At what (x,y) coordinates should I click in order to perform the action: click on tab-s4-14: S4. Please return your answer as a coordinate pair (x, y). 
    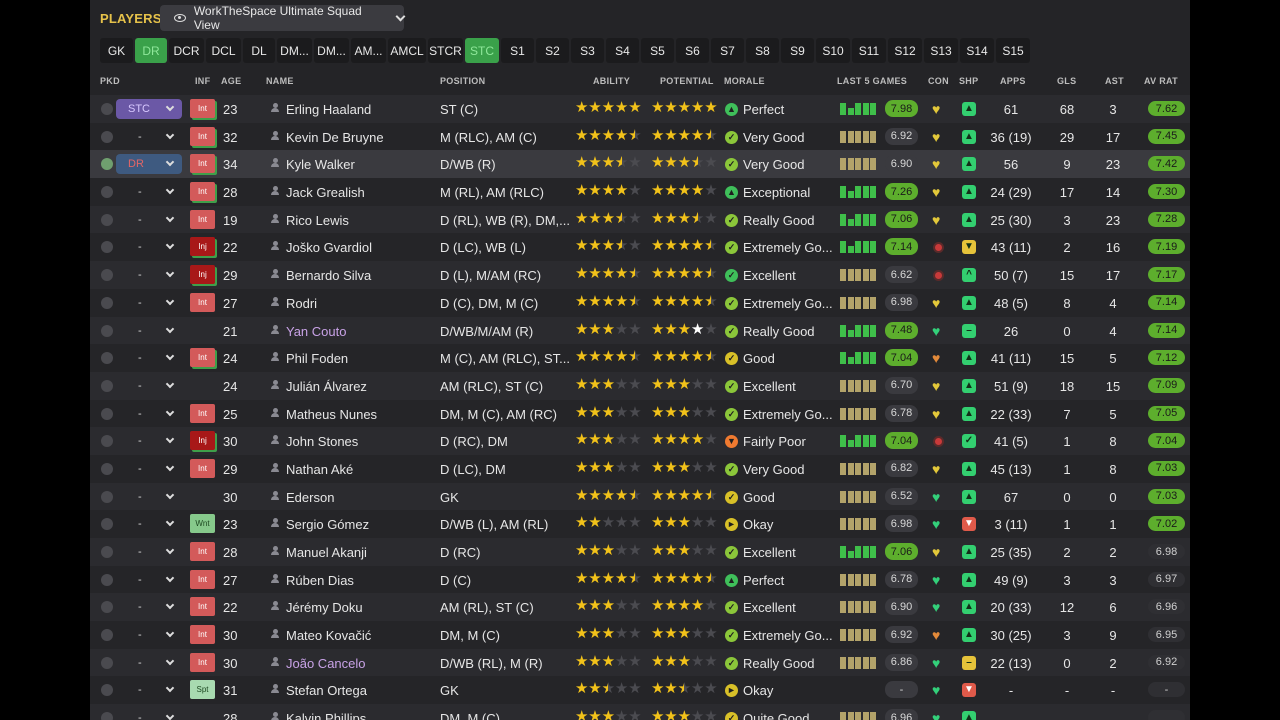
    Looking at the image, I should click on (622, 50).